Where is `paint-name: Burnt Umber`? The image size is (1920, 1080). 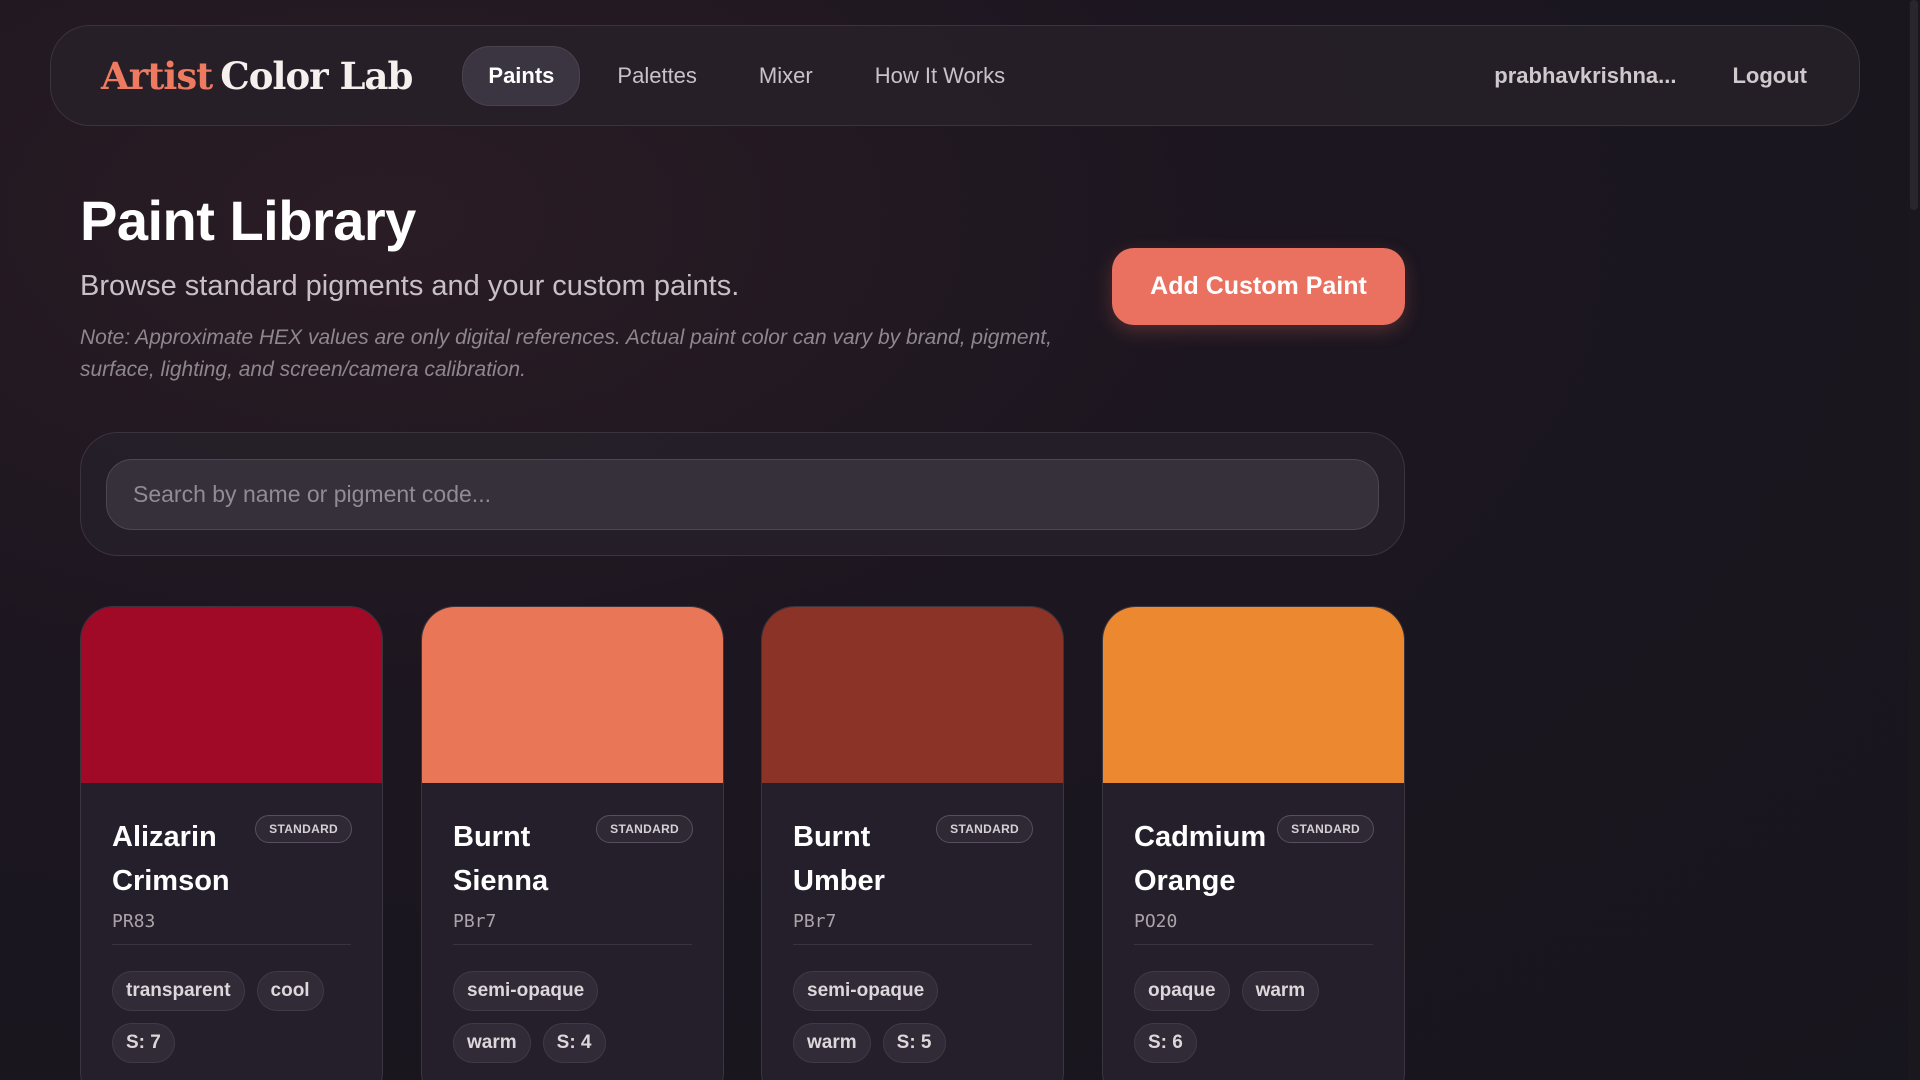 paint-name: Burnt Umber is located at coordinates (839, 859).